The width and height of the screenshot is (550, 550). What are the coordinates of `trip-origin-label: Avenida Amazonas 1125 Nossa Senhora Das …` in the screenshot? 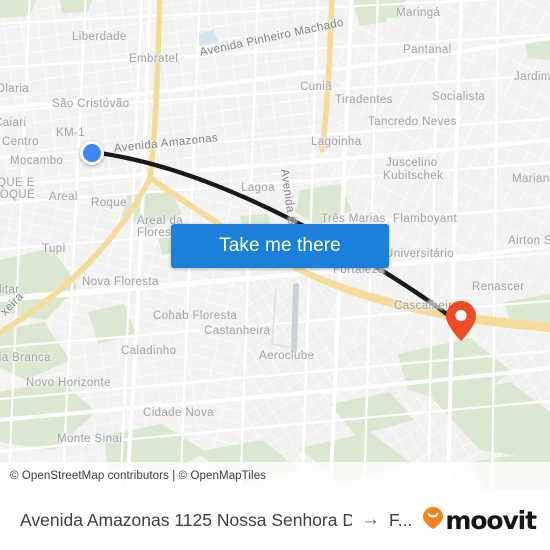 It's located at (186, 519).